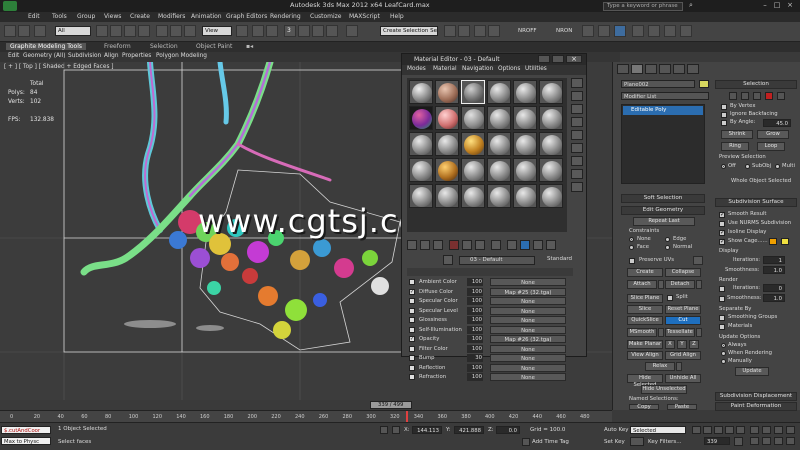  I want to click on menu-animation: Animation, so click(206, 16).